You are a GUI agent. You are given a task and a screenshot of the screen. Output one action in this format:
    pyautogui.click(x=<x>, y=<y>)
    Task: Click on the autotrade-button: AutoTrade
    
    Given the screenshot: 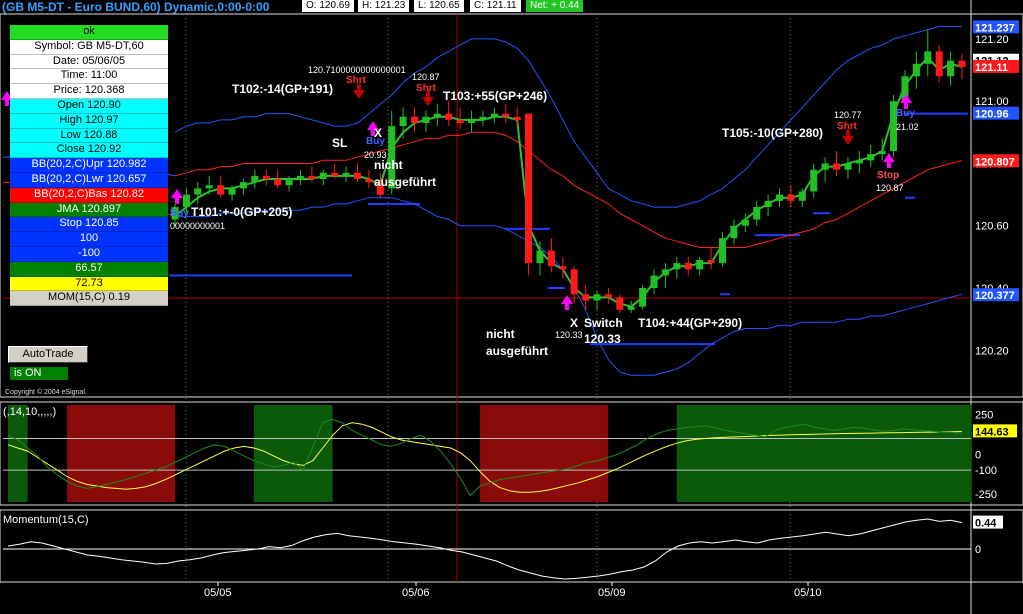 What is the action you would take?
    pyautogui.click(x=48, y=354)
    